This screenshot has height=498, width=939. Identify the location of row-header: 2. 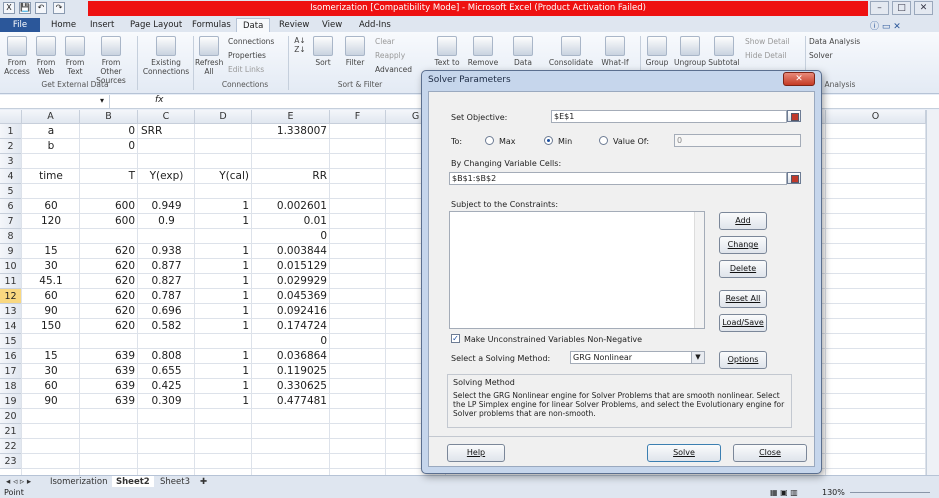
(11, 146).